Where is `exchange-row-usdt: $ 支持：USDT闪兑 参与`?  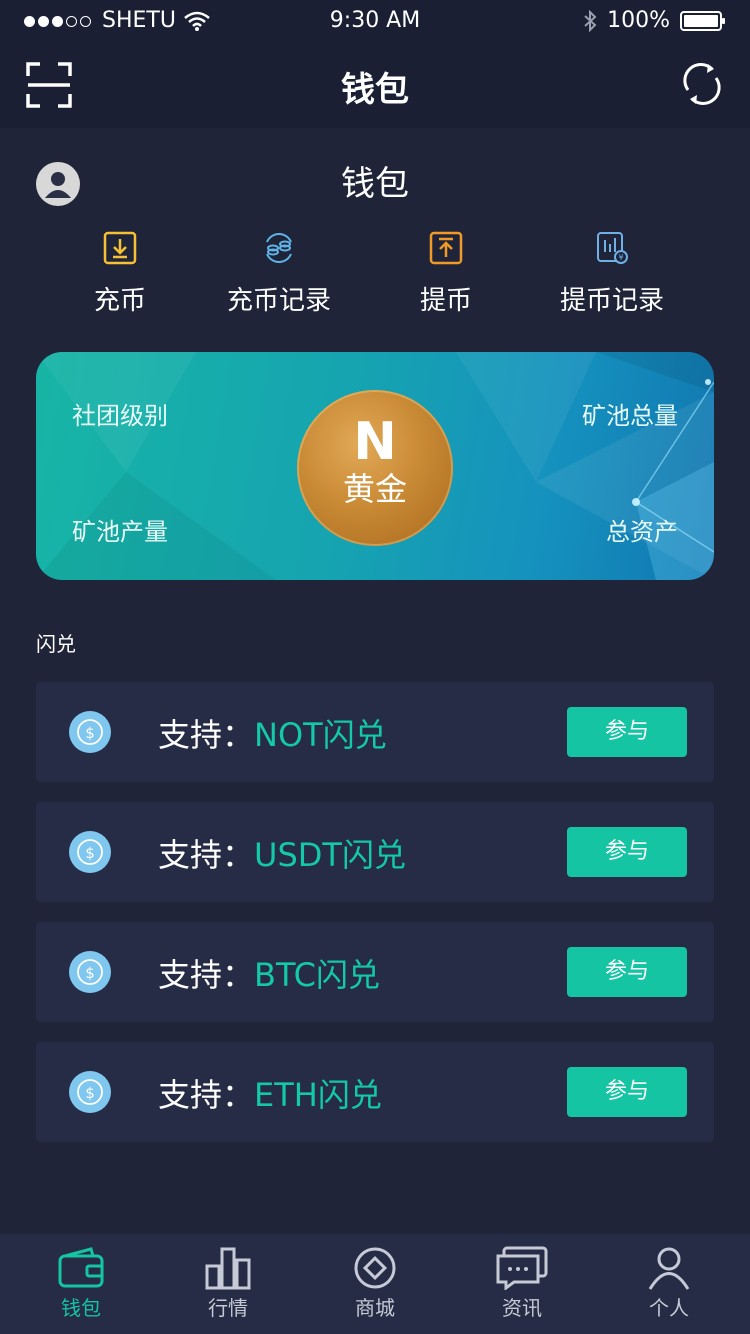 exchange-row-usdt: $ 支持：USDT闪兑 参与 is located at coordinates (375, 852).